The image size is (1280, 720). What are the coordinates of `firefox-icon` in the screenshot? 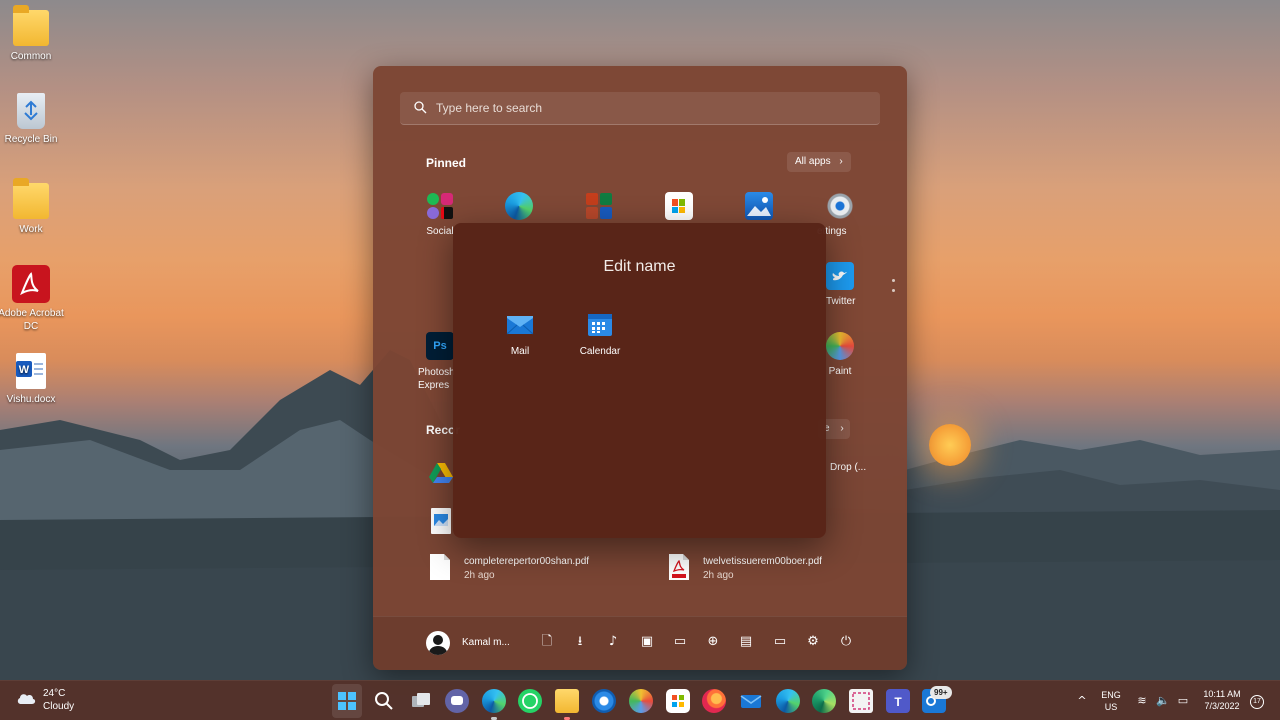 It's located at (714, 701).